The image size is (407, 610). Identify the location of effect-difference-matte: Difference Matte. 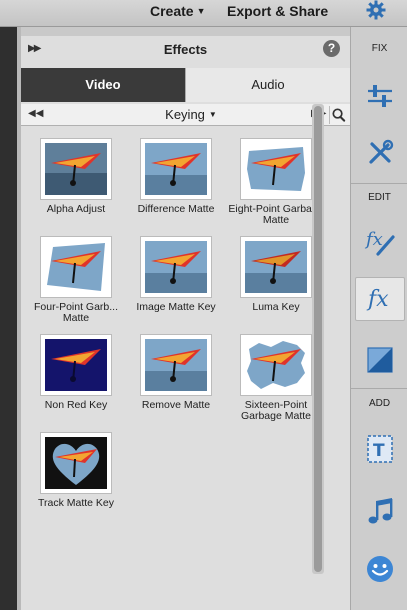
(176, 176).